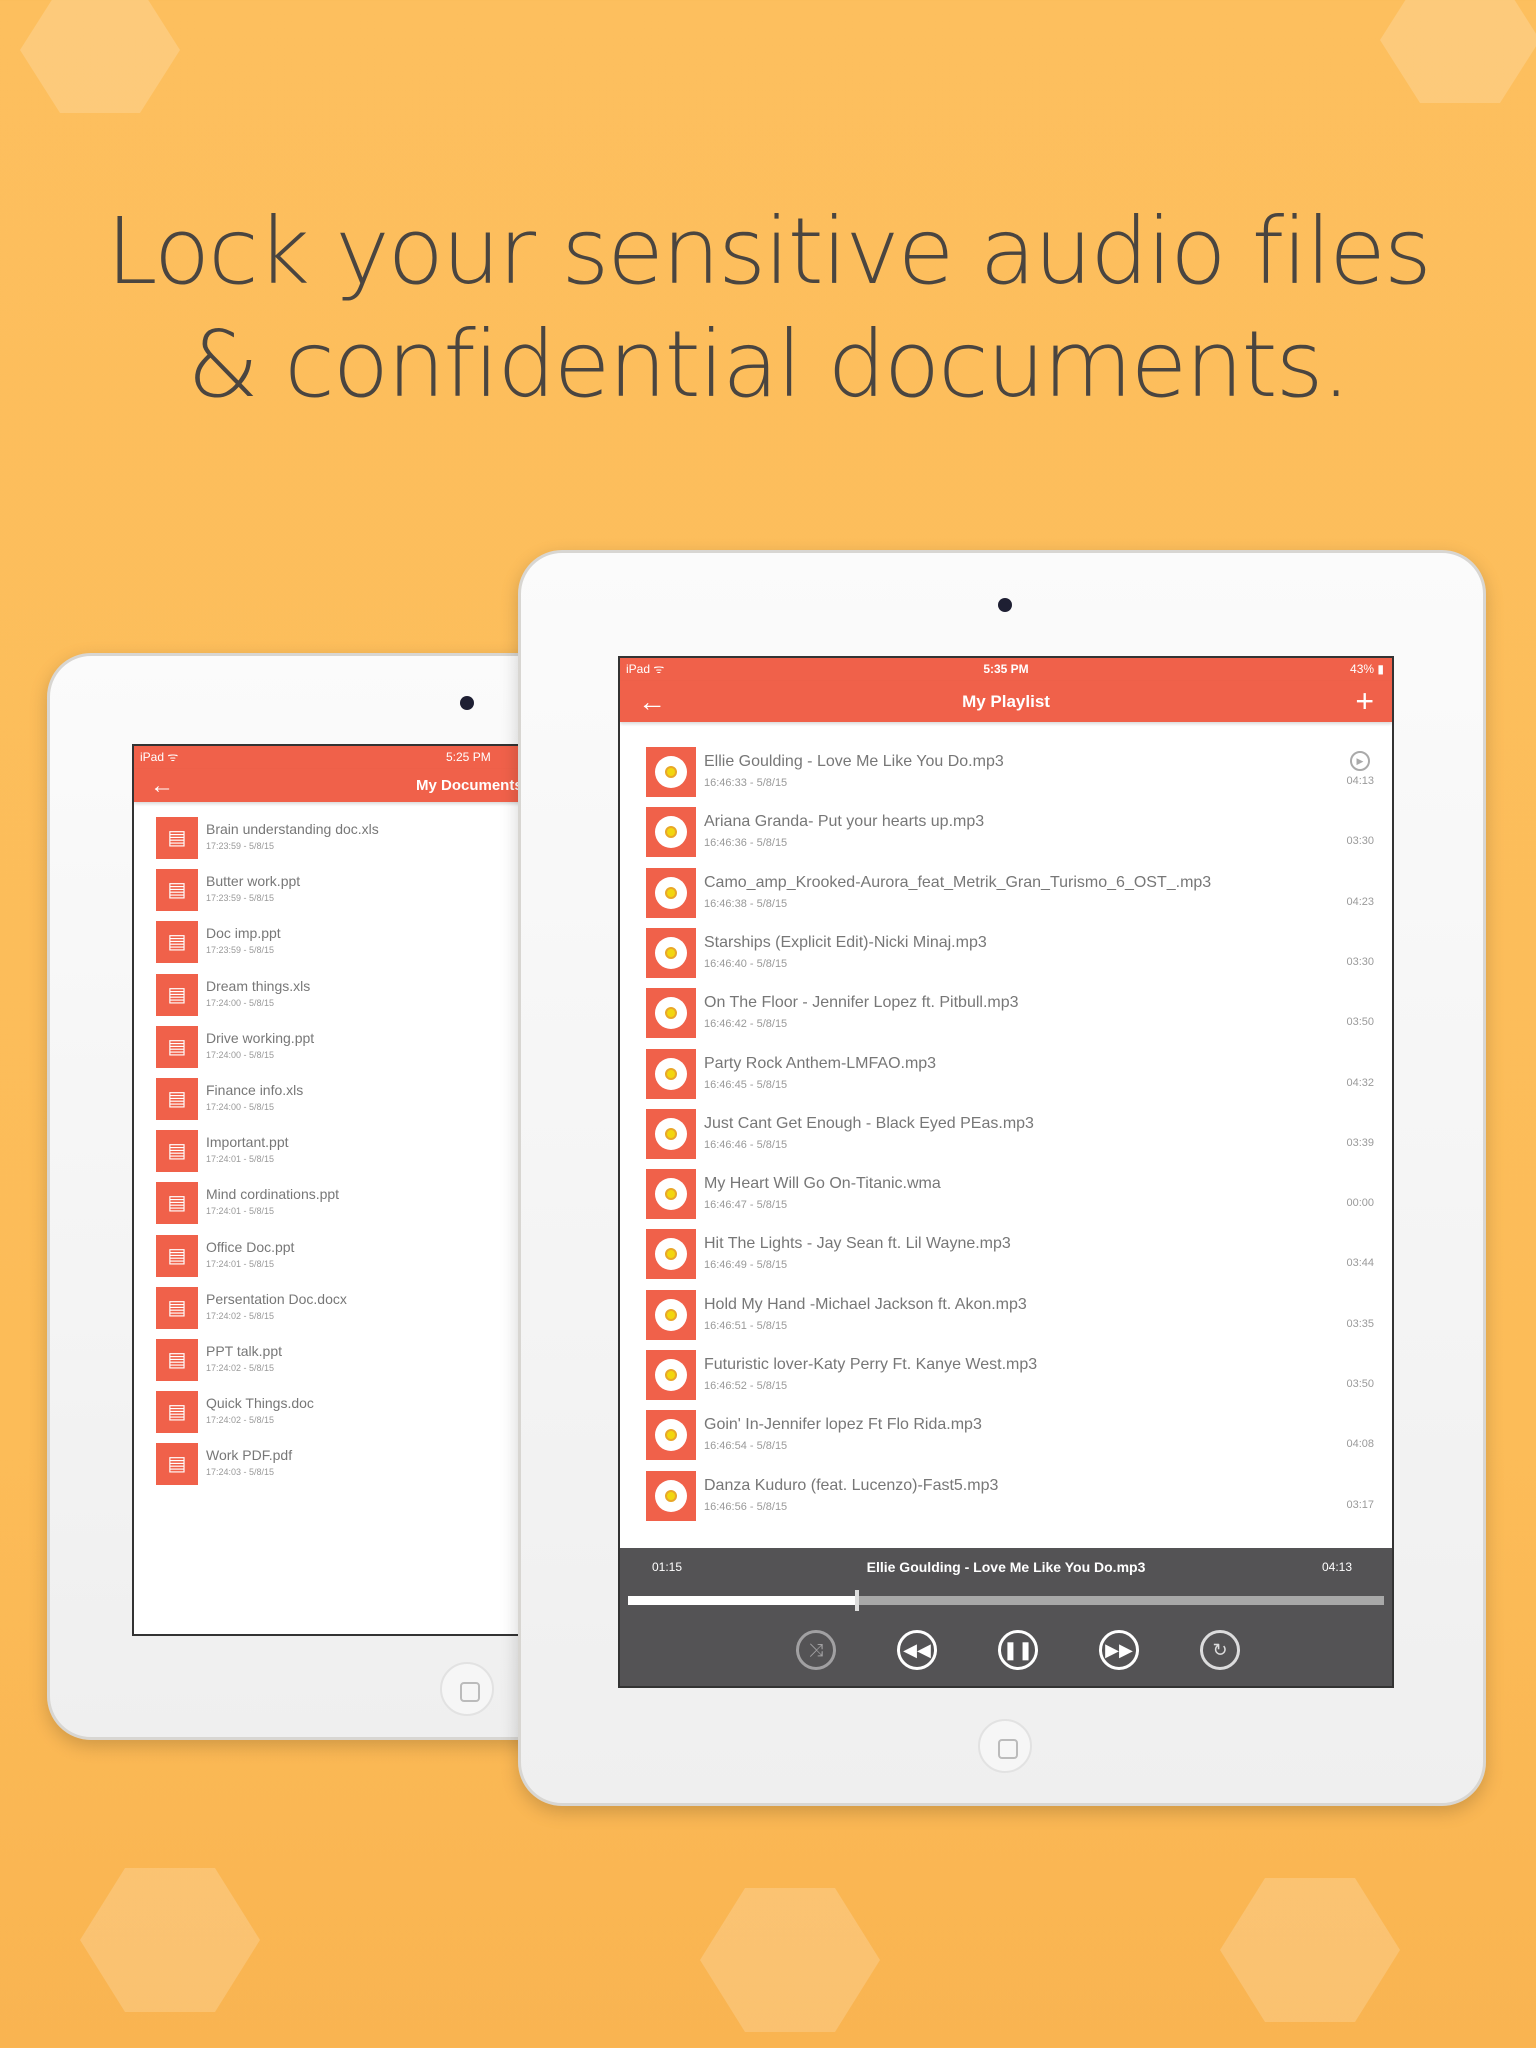  I want to click on repeat-icon: ↻, so click(1220, 1650).